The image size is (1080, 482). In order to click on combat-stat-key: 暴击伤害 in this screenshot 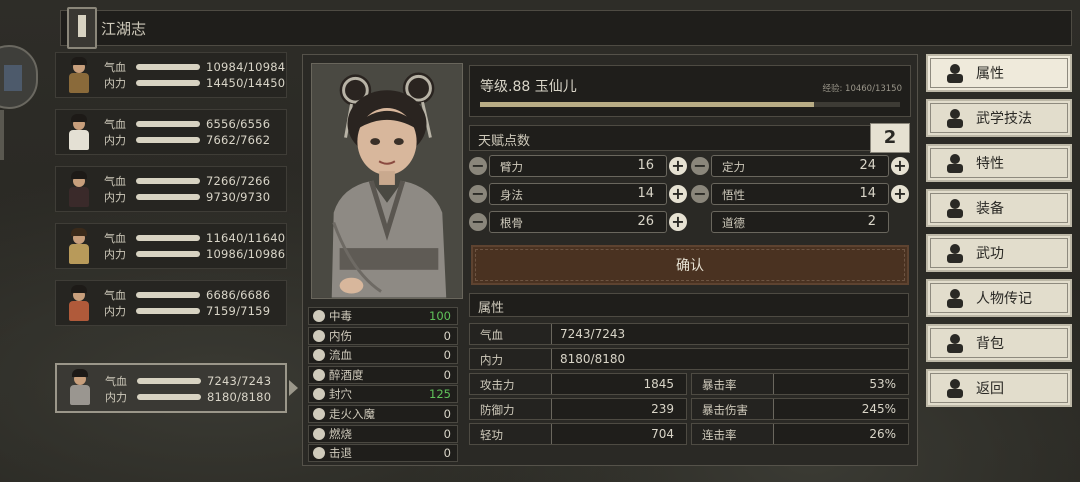, I will do `click(733, 409)`.